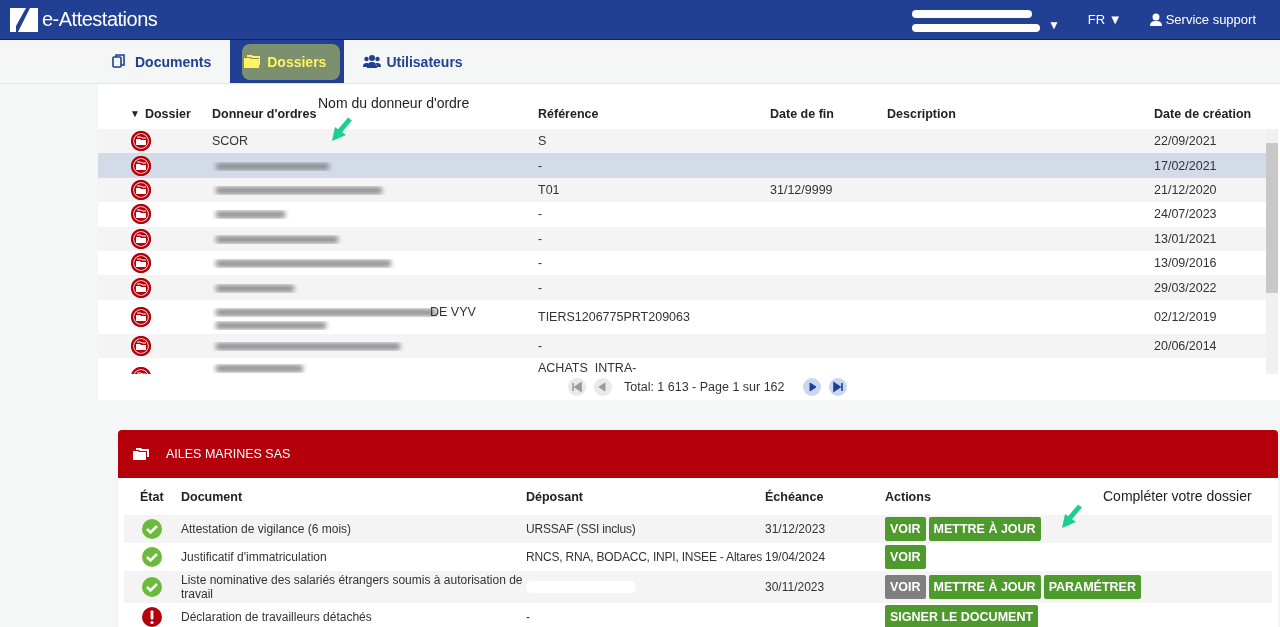  What do you see at coordinates (542, 141) in the screenshot?
I see `table-cell: S` at bounding box center [542, 141].